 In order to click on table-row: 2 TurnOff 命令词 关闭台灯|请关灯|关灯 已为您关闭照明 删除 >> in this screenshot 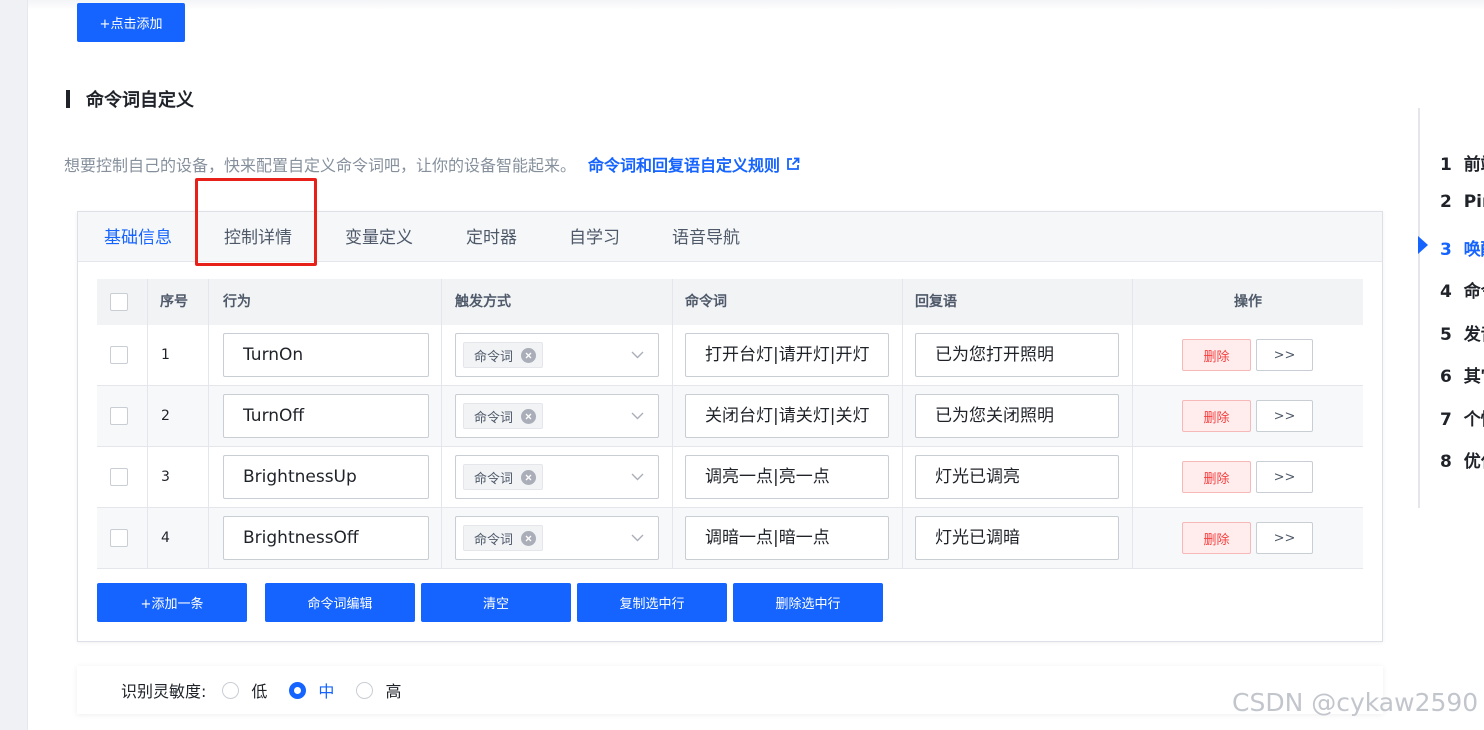, I will do `click(730, 416)`.